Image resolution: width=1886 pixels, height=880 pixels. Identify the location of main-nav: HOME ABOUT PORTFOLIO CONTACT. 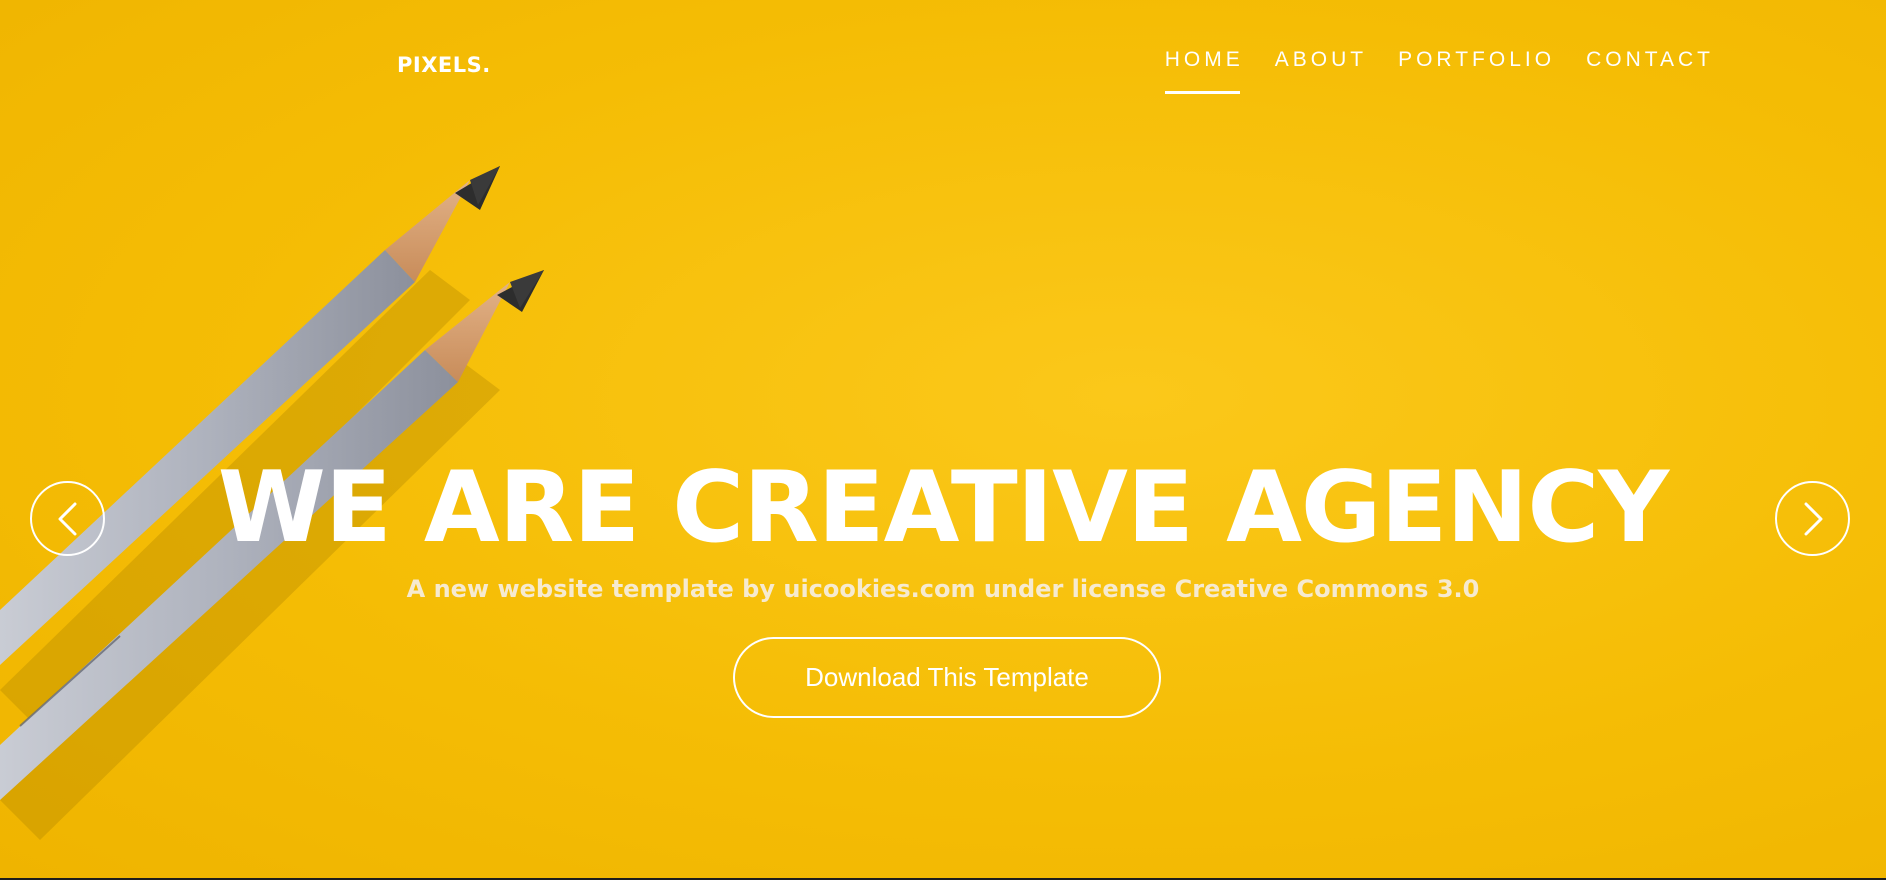
(1439, 71).